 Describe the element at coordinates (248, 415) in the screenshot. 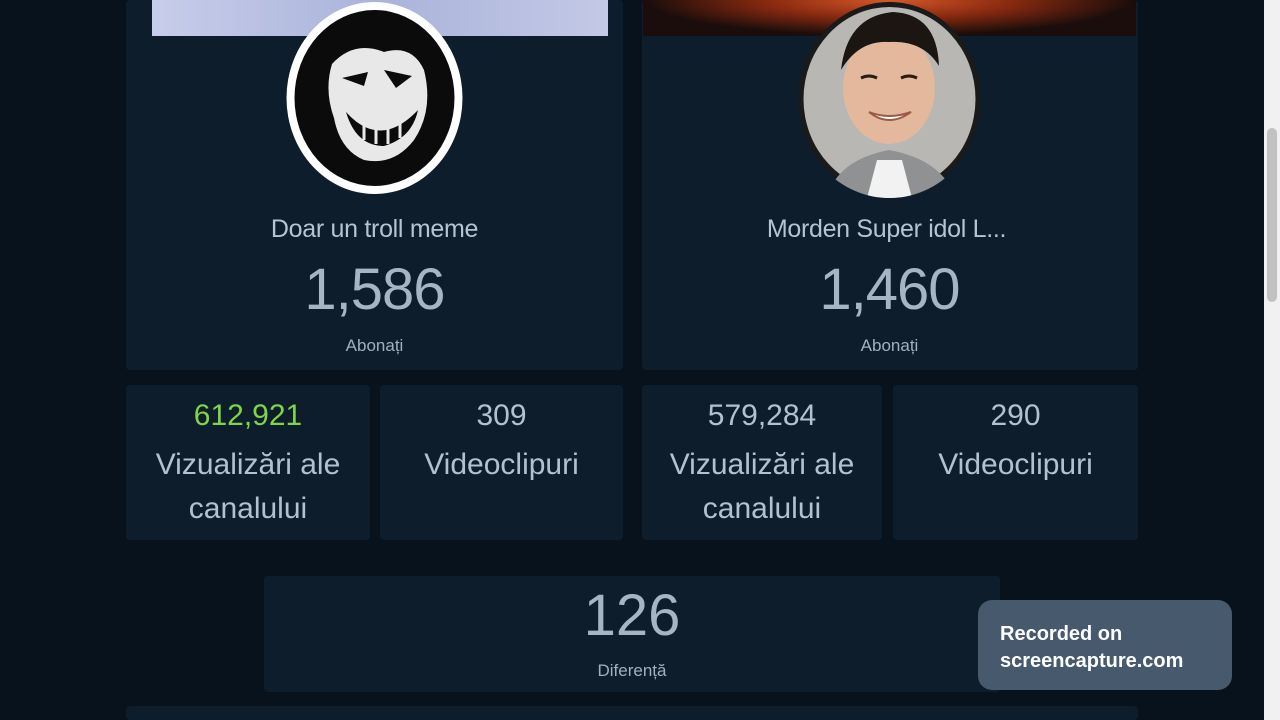

I see `views-count: 612,921` at that location.